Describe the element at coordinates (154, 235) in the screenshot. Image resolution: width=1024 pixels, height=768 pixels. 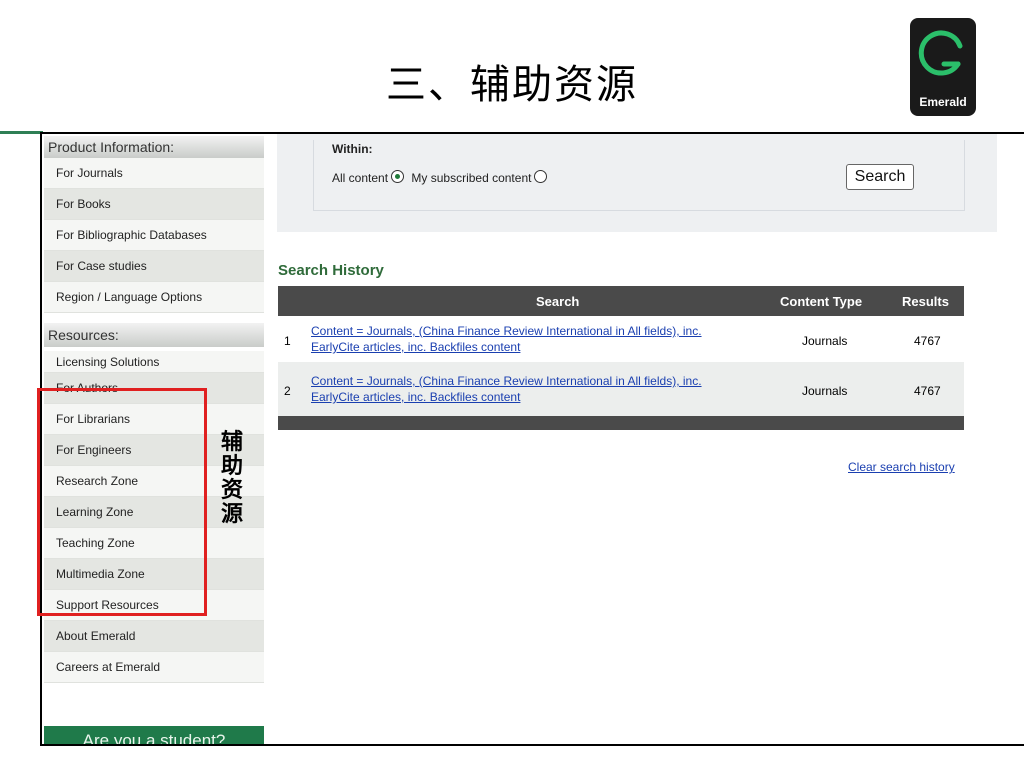
I see `sidebar-item-bibliographic-databases: For Bibliographic Databases` at that location.